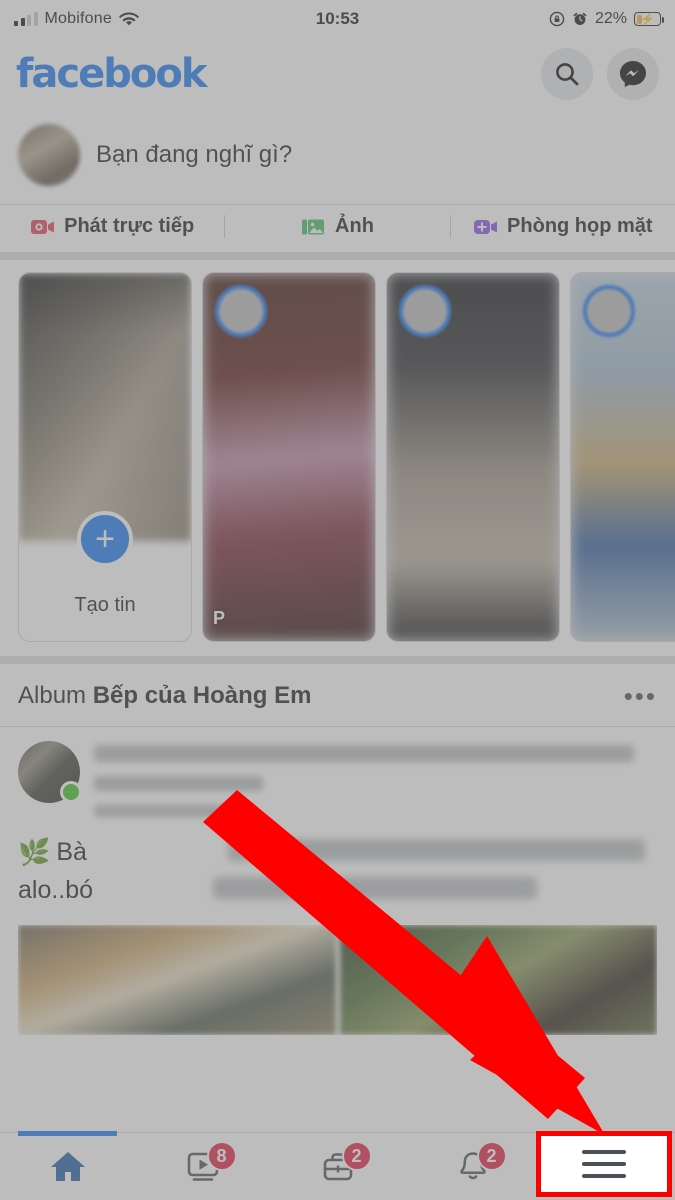  Describe the element at coordinates (337, 695) in the screenshot. I see `album-header: Album Bếp của Hoàng Em •••` at that location.